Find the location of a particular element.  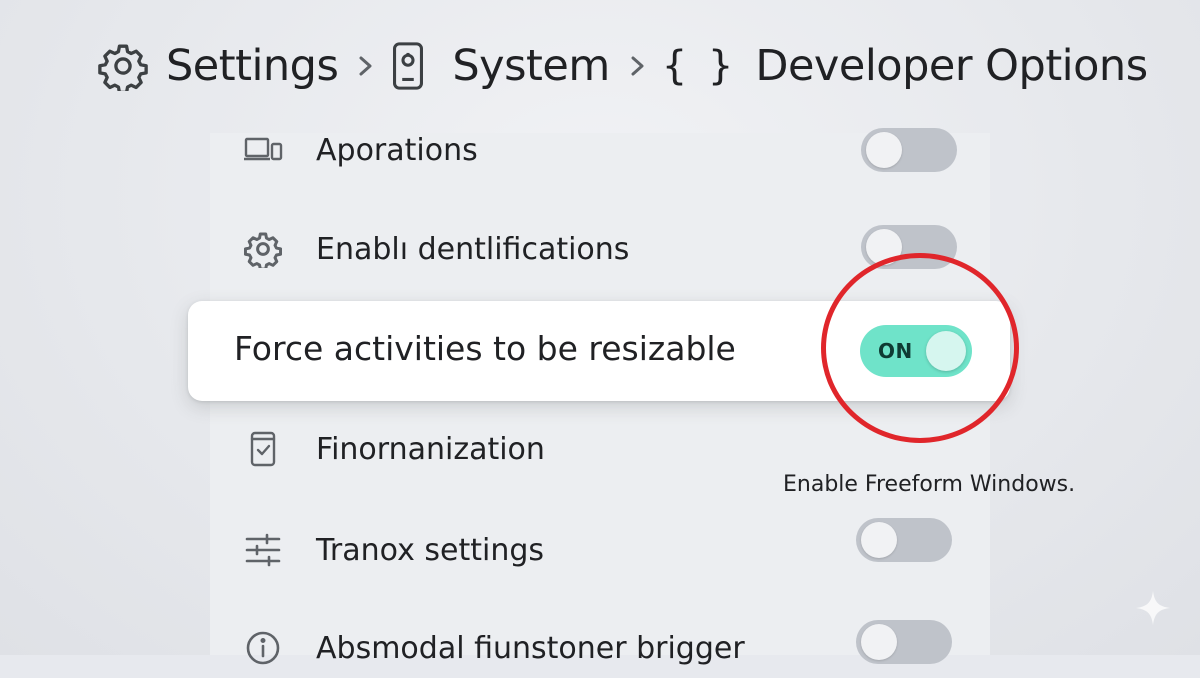

breadcrumb-system: System is located at coordinates (500, 66).